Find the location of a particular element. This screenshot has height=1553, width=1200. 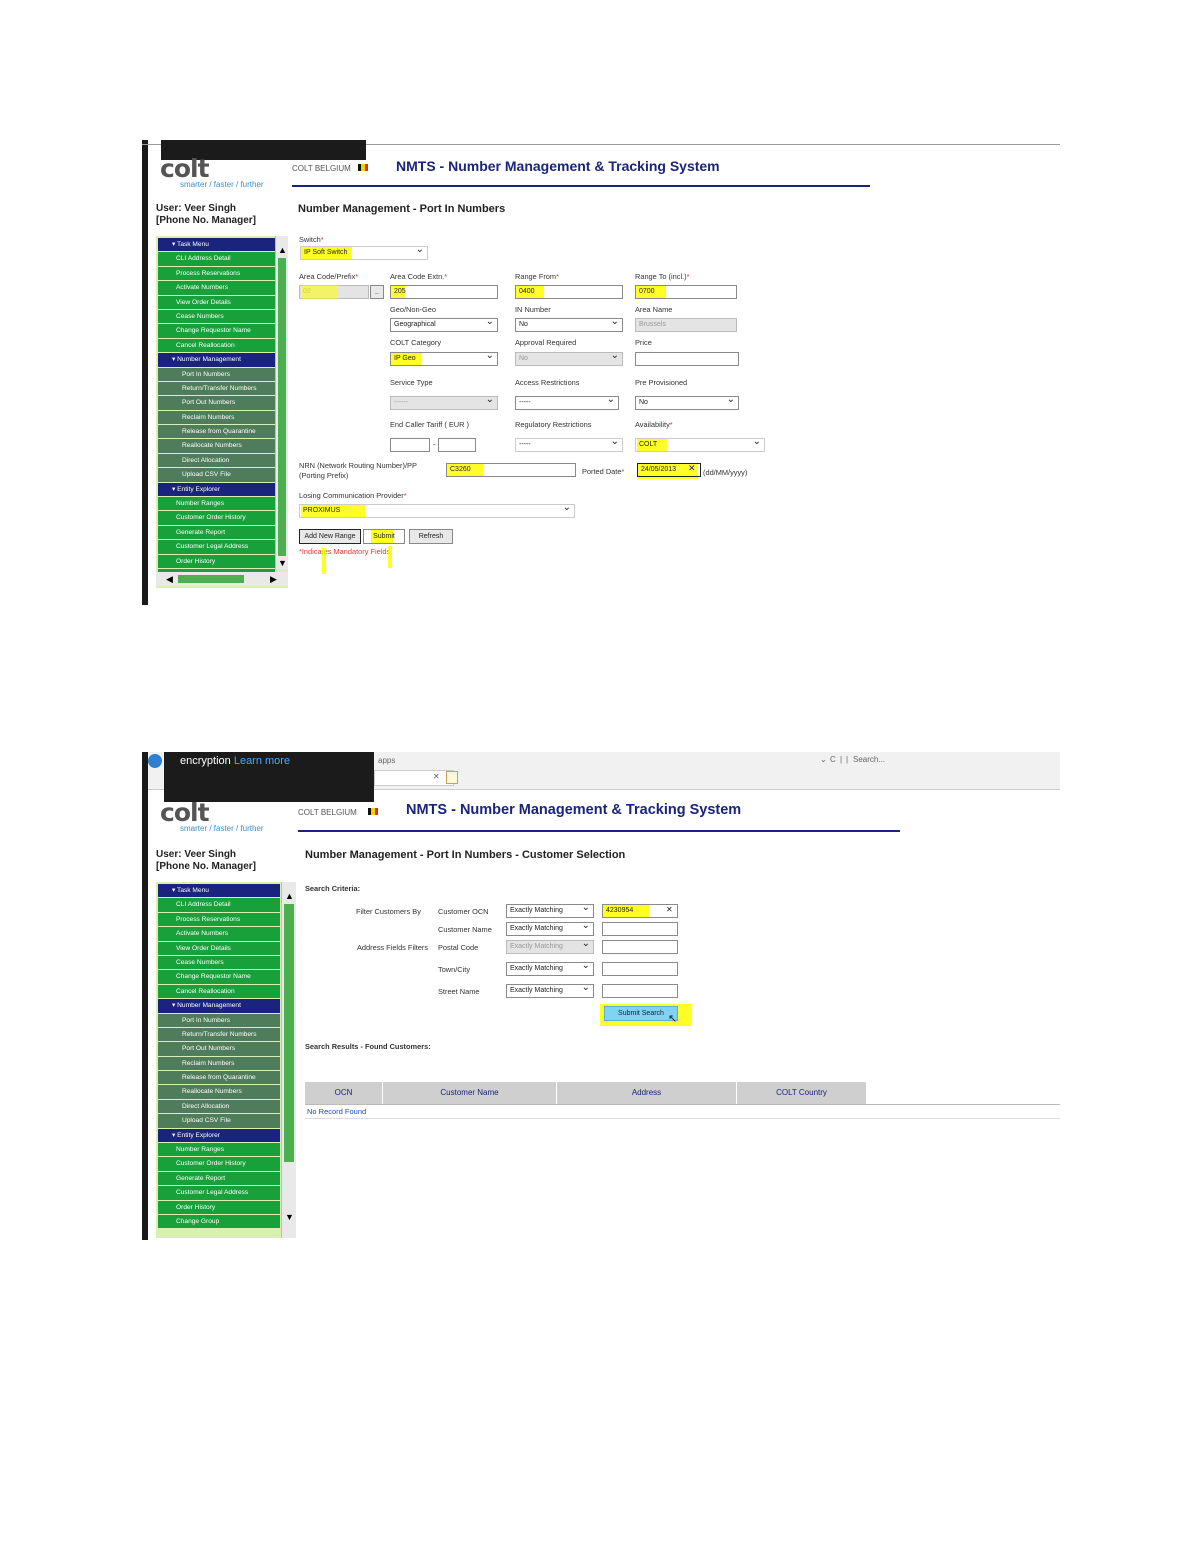

area-code-lookup-button: .. is located at coordinates (377, 292).